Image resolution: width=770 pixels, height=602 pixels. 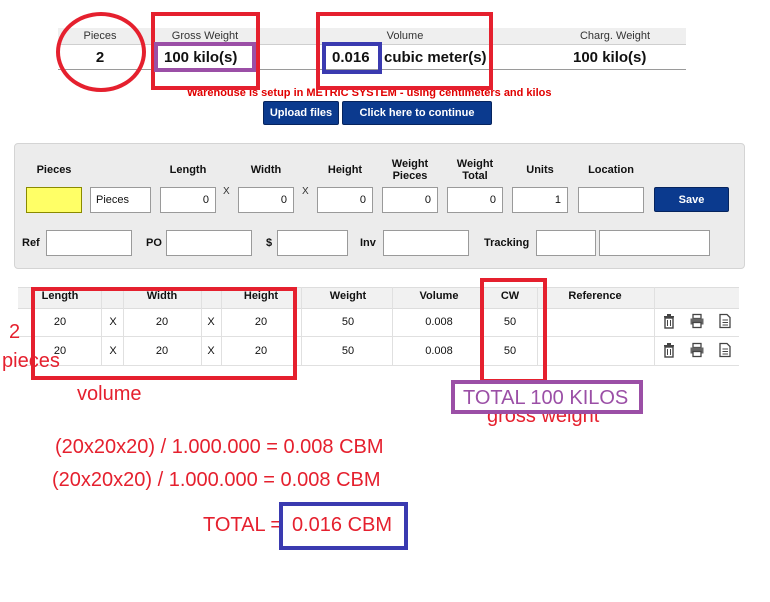 I want to click on row2-weight: 50, so click(x=348, y=351).